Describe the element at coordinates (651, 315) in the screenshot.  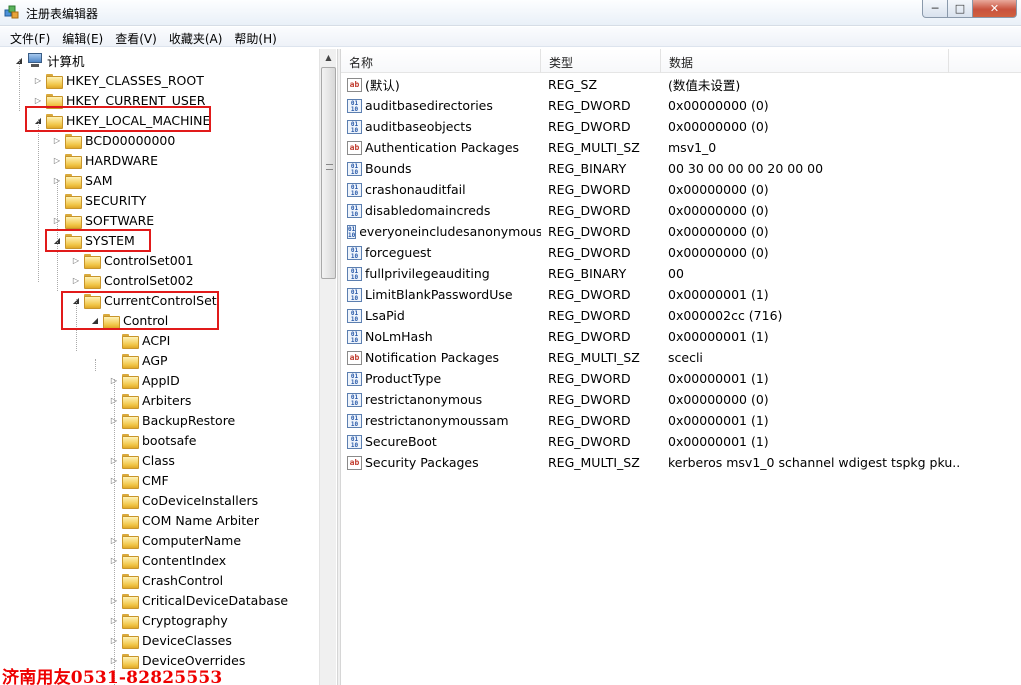
I see `value-row: 01 10 LsaPid REG_DWORD 0x000002cc (716)` at that location.